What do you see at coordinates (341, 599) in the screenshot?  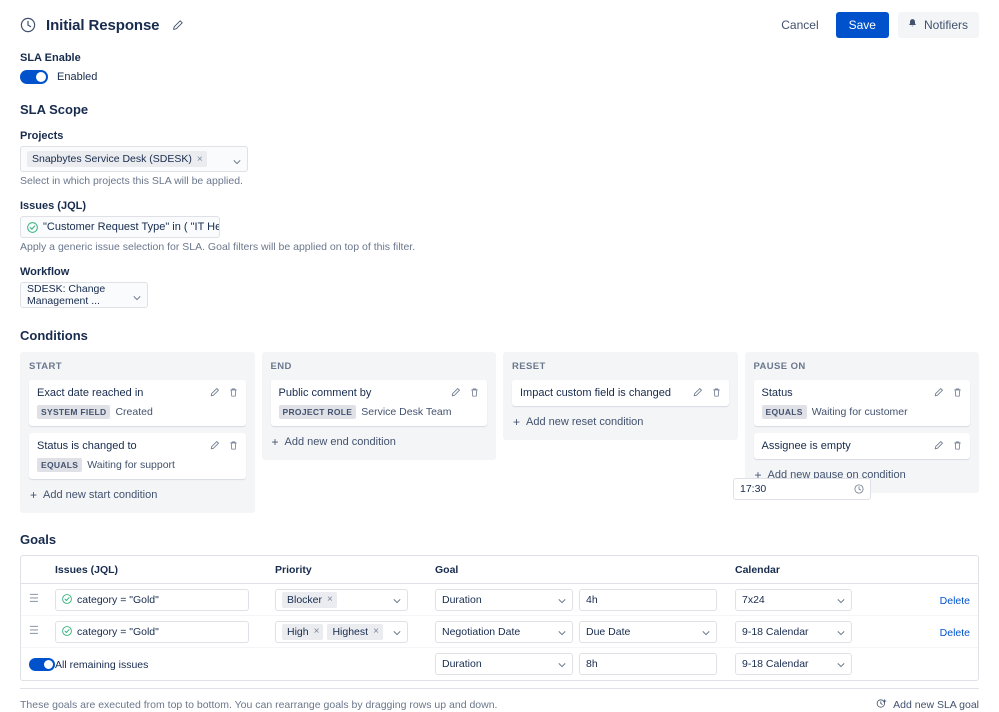 I see `goal-priority-select: Blocker ×` at bounding box center [341, 599].